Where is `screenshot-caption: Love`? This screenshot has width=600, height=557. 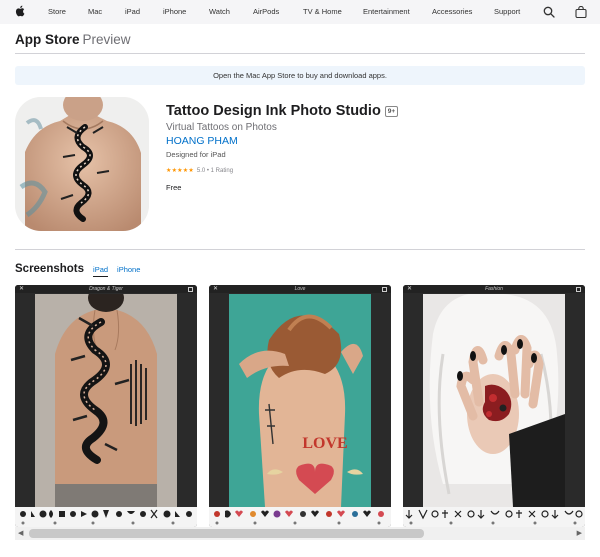
screenshot-caption: Love is located at coordinates (300, 289).